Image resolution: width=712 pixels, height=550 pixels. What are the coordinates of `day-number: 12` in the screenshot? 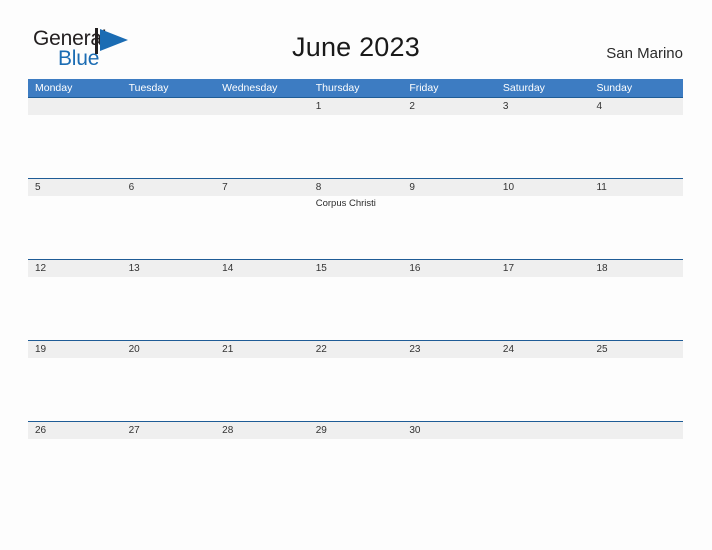 It's located at (75, 268).